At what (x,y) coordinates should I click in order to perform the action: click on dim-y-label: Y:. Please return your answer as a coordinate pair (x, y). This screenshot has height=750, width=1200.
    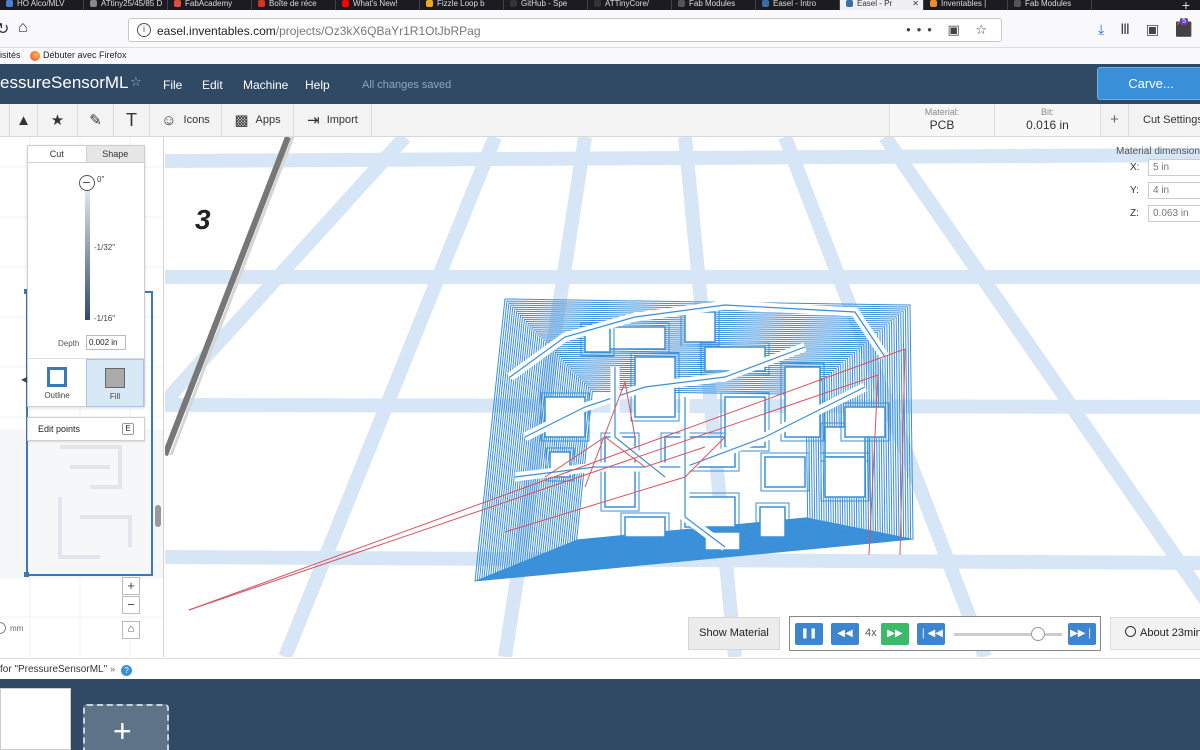
    Looking at the image, I should click on (1134, 190).